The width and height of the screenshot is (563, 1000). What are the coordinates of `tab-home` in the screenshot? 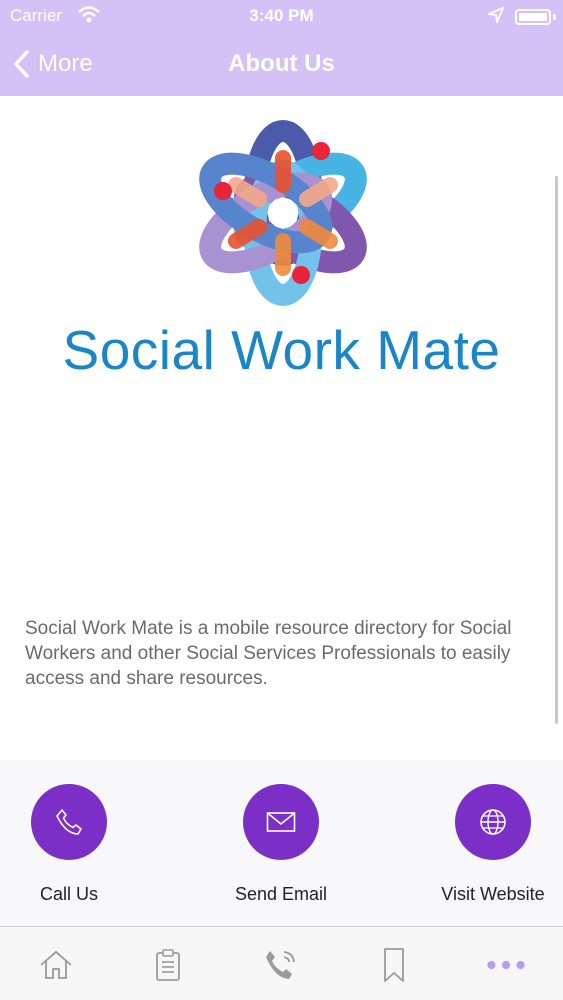 It's located at (56, 965).